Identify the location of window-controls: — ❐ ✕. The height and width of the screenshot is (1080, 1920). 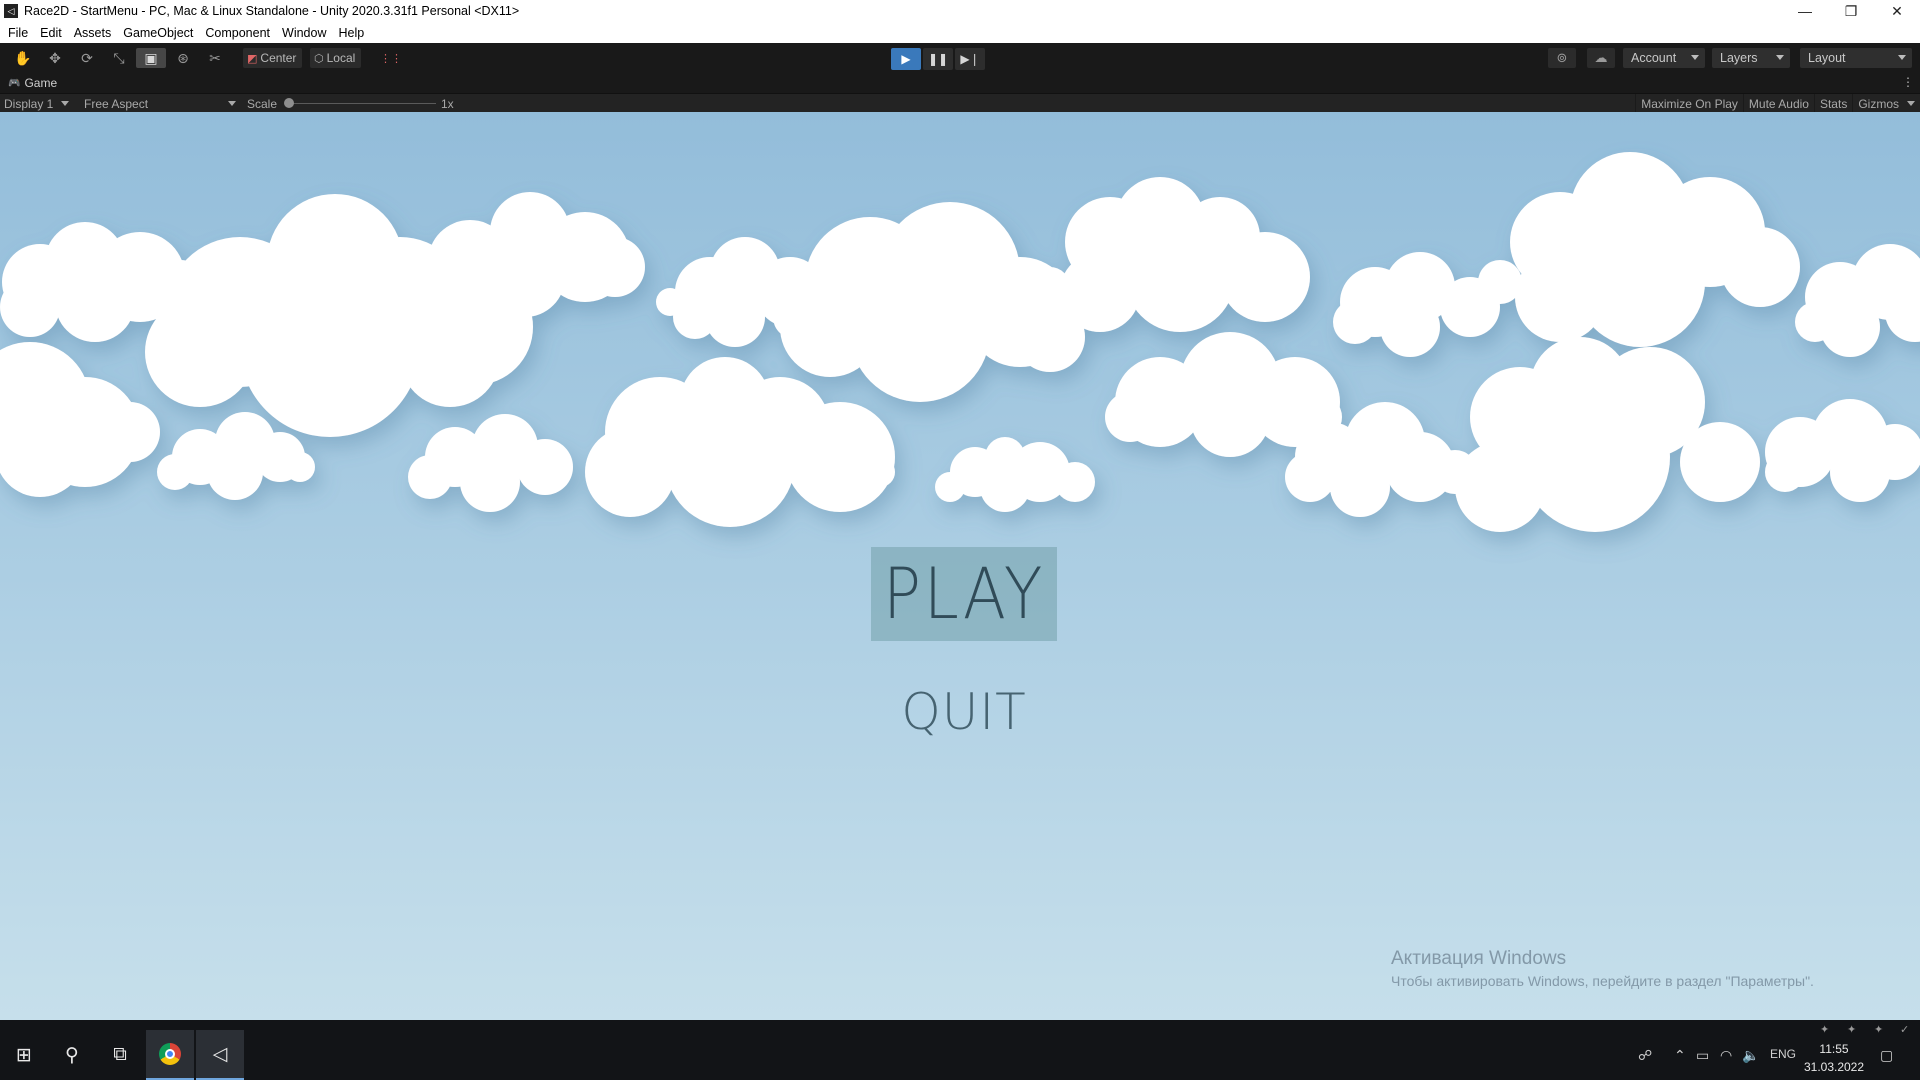
(1851, 11).